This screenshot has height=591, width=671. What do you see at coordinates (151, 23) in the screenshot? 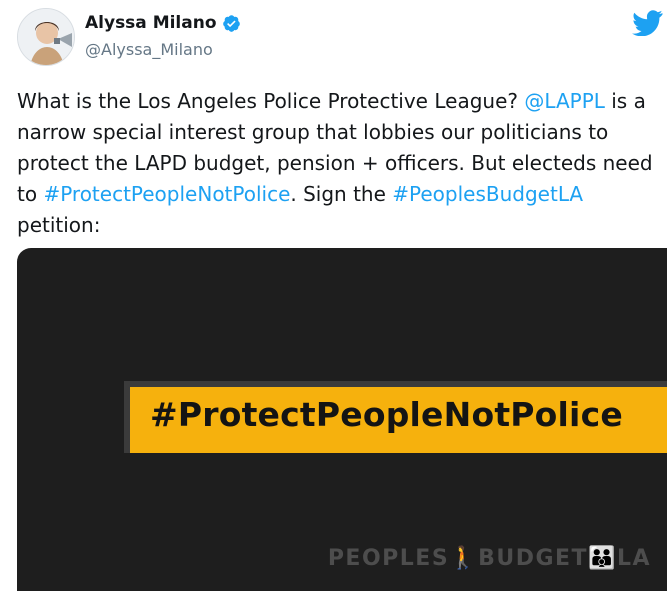
I see `author-name: Alyssa Milano` at bounding box center [151, 23].